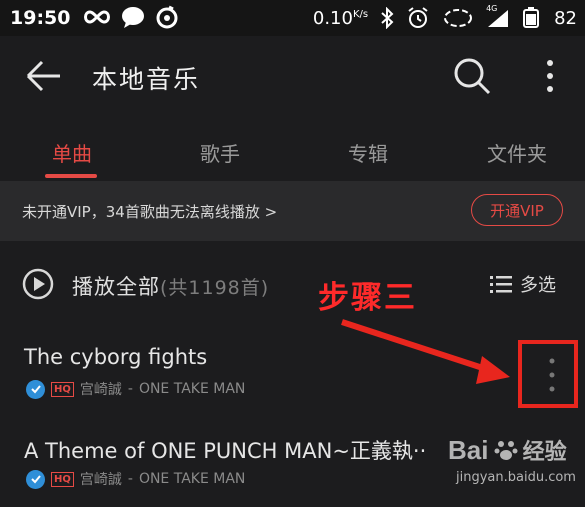 The image size is (585, 507). What do you see at coordinates (425, 351) in the screenshot?
I see `annotation-arrow-icon` at bounding box center [425, 351].